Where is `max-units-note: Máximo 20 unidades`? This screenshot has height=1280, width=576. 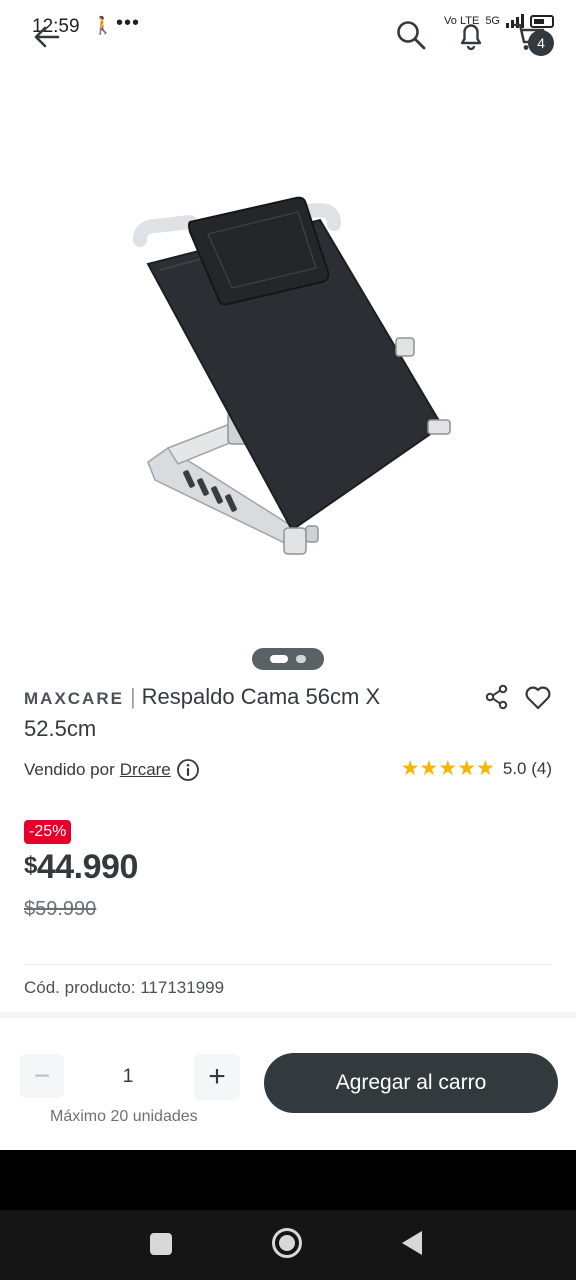
max-units-note: Máximo 20 unidades is located at coordinates (124, 1116).